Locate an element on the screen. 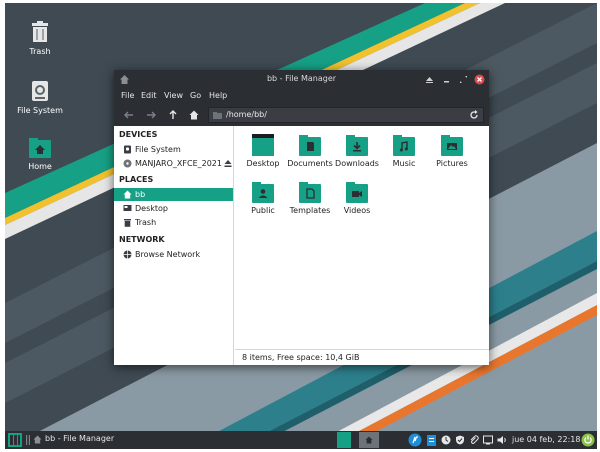  sidebar-item-trash: Trash is located at coordinates (173, 222).